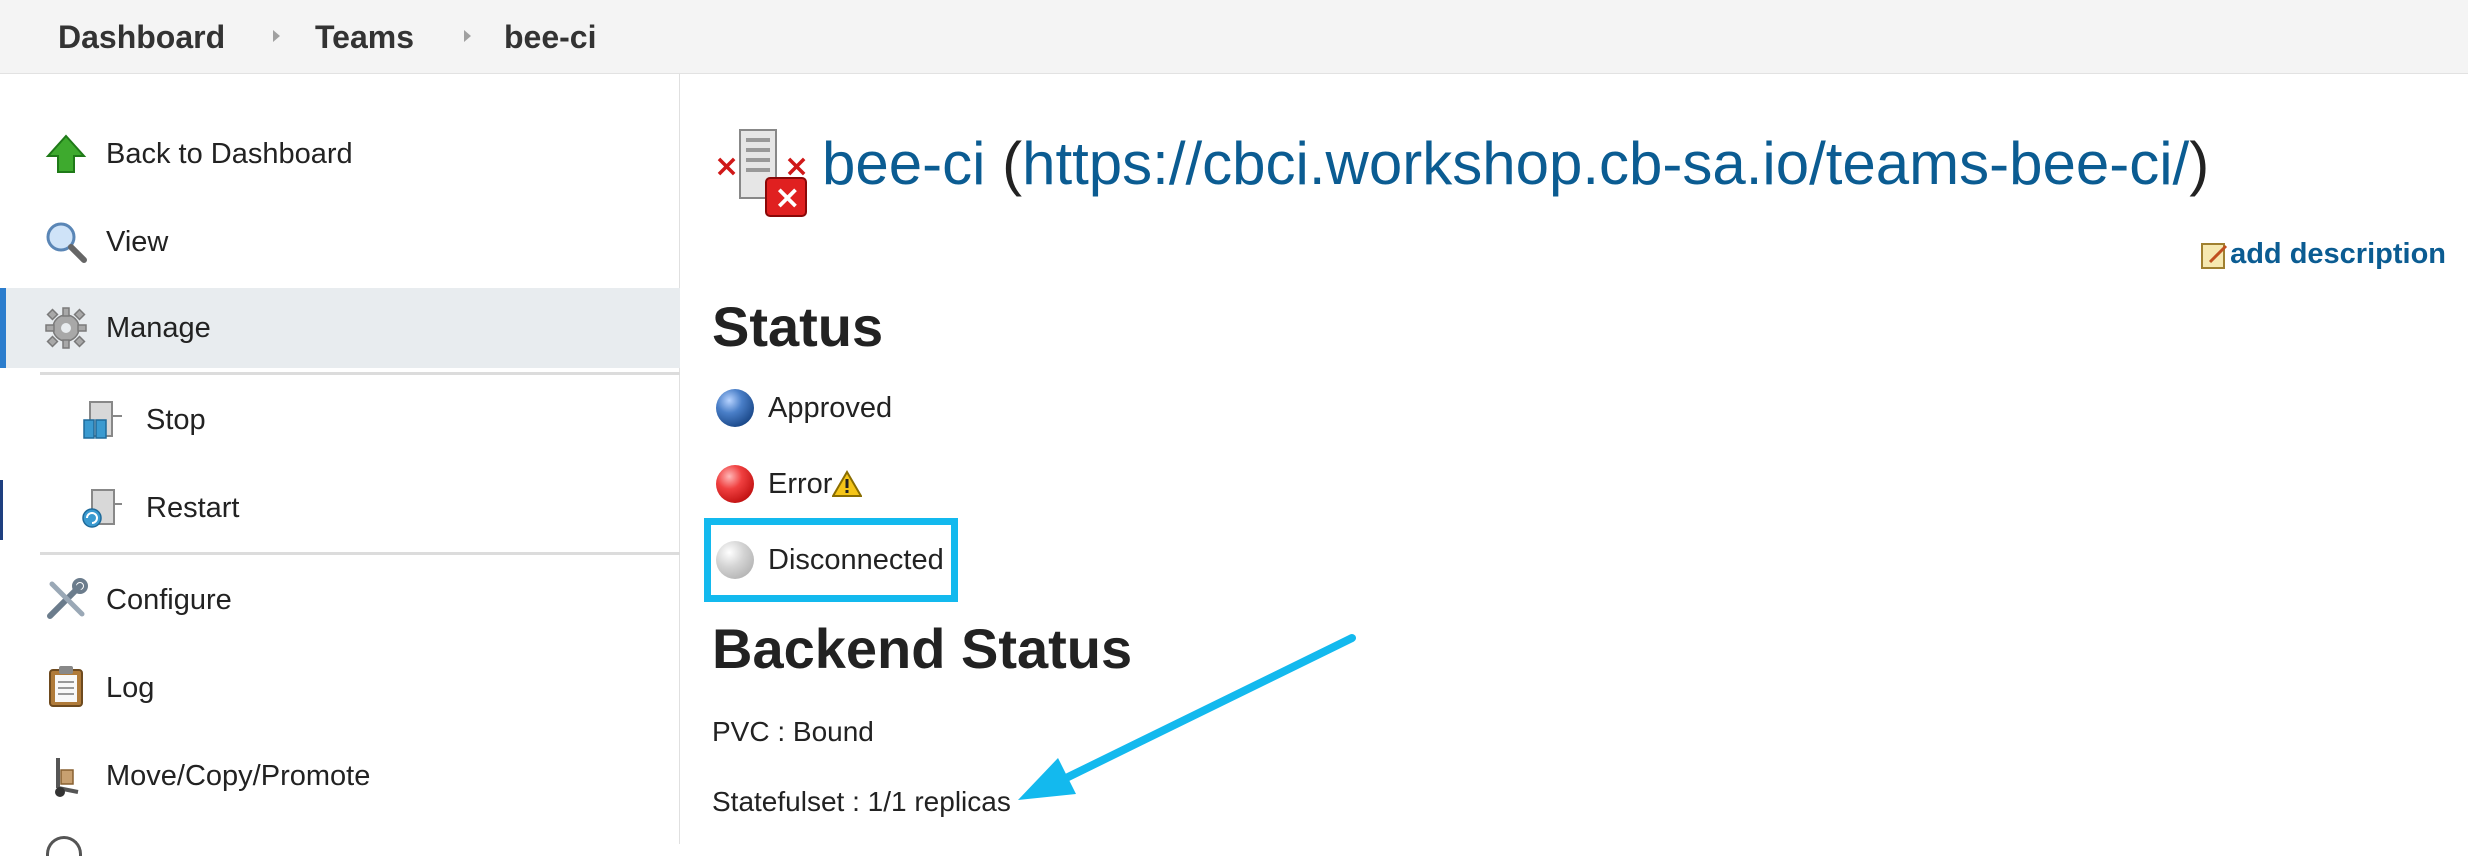 The width and height of the screenshot is (2468, 856). I want to click on up-arrow-icon, so click(66, 153).